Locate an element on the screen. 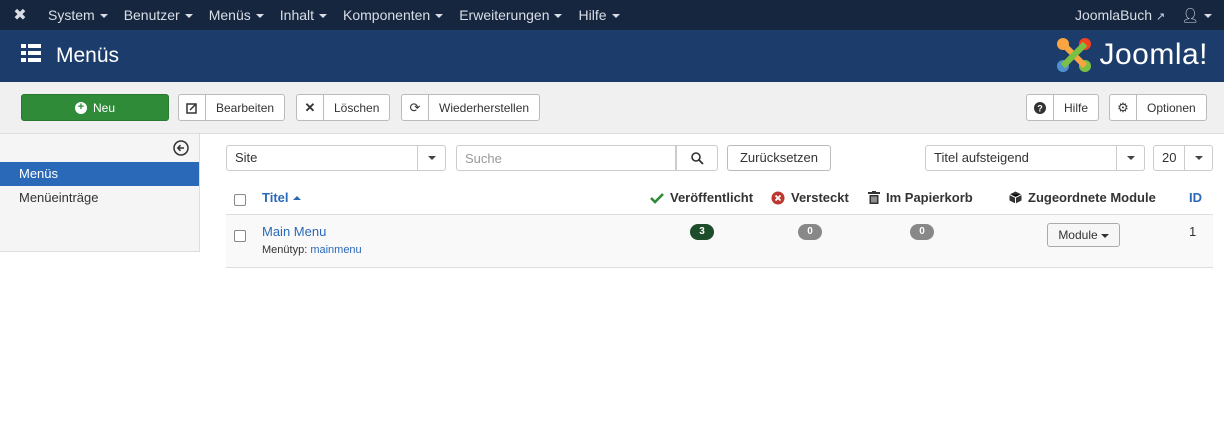 The width and height of the screenshot is (1224, 445). column-header-trashed: Im Papierkorb is located at coordinates (920, 197).